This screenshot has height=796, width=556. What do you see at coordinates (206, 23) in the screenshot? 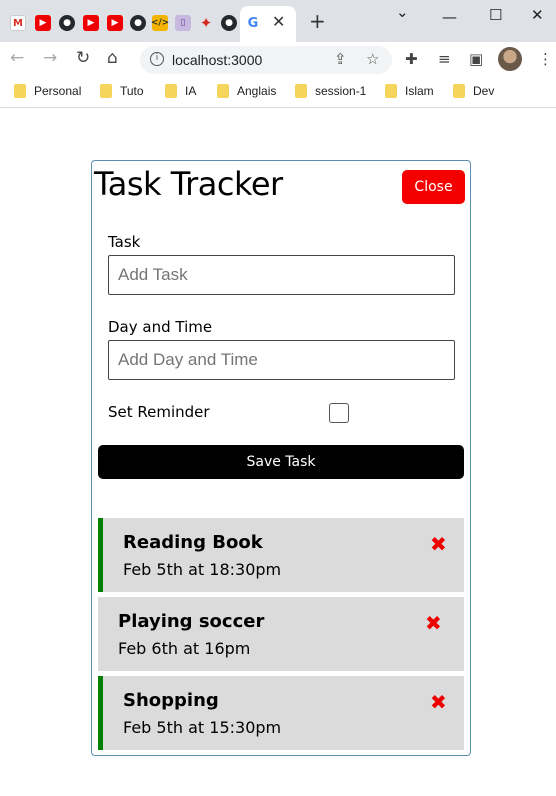
I see `canada-icon: ✦` at bounding box center [206, 23].